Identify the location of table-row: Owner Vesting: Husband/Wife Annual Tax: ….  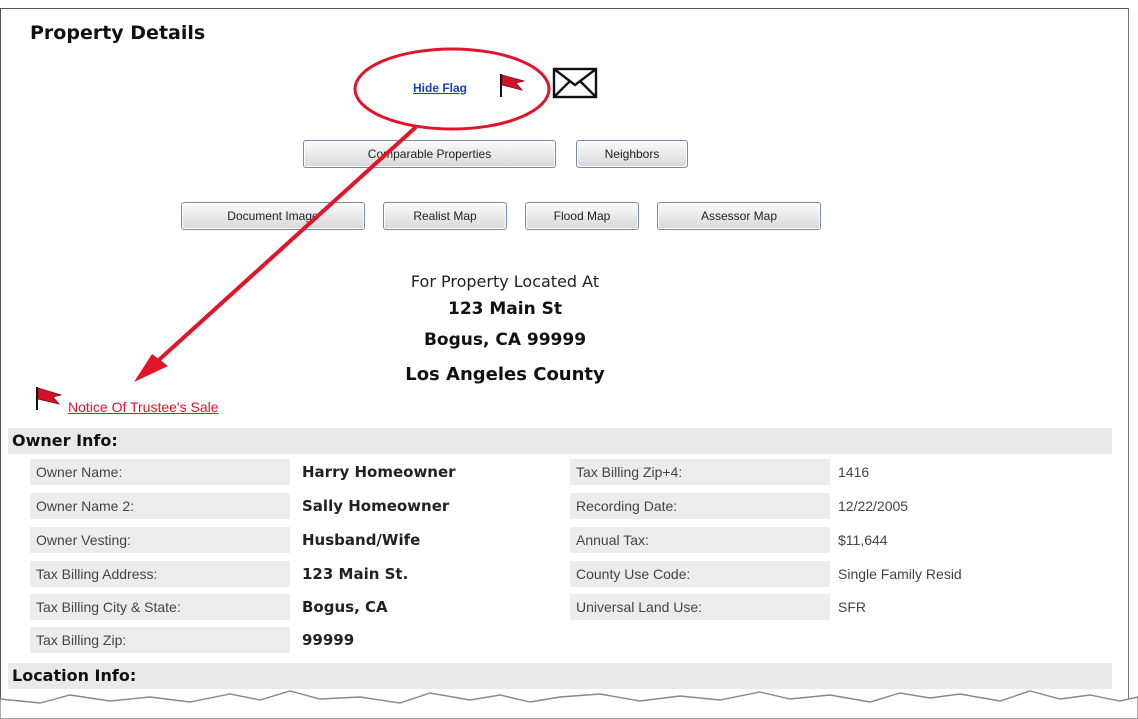
(571, 542).